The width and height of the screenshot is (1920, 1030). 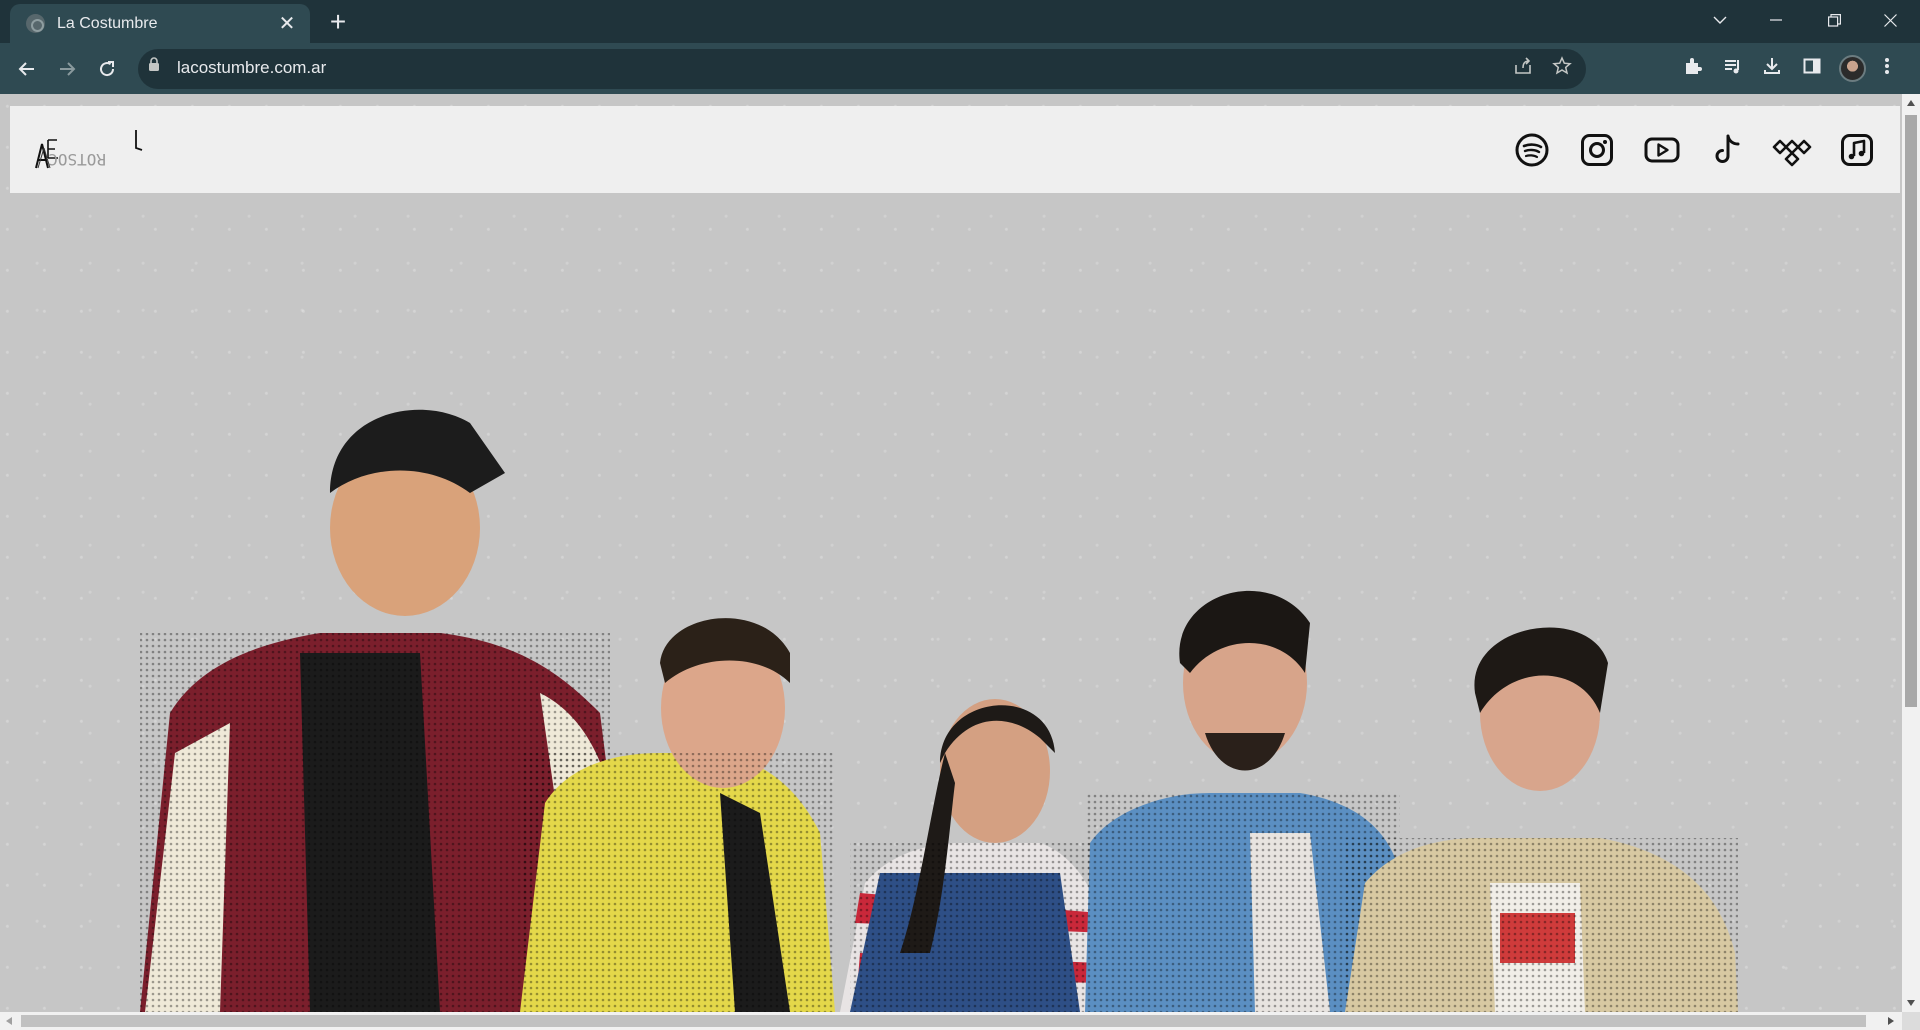 I want to click on tiktok-link, so click(x=1727, y=150).